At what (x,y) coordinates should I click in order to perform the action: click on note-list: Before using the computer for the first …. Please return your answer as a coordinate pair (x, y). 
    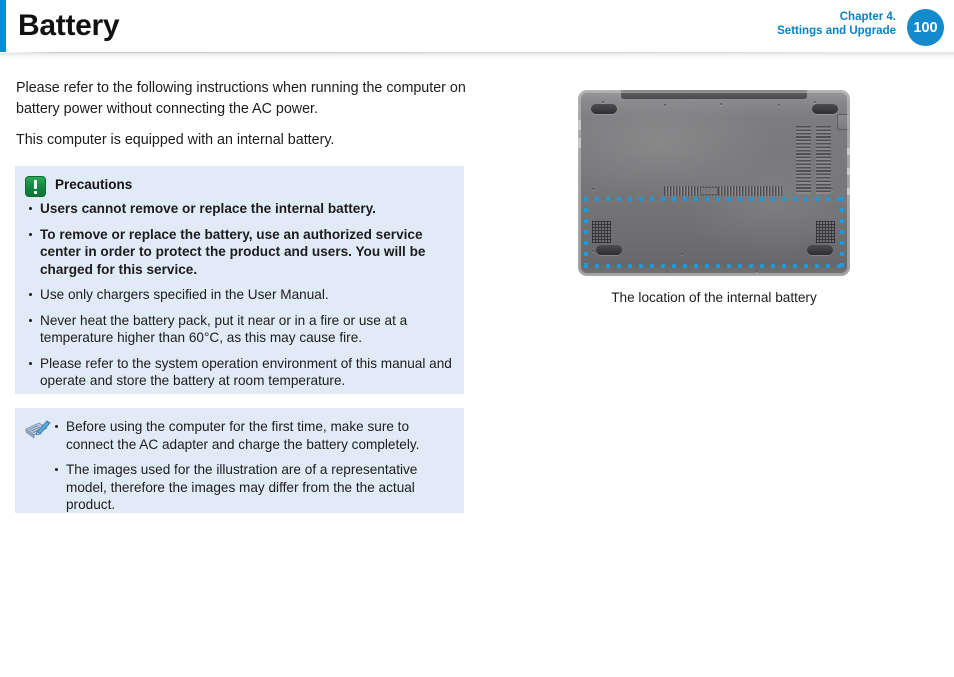
    Looking at the image, I should click on (252, 466).